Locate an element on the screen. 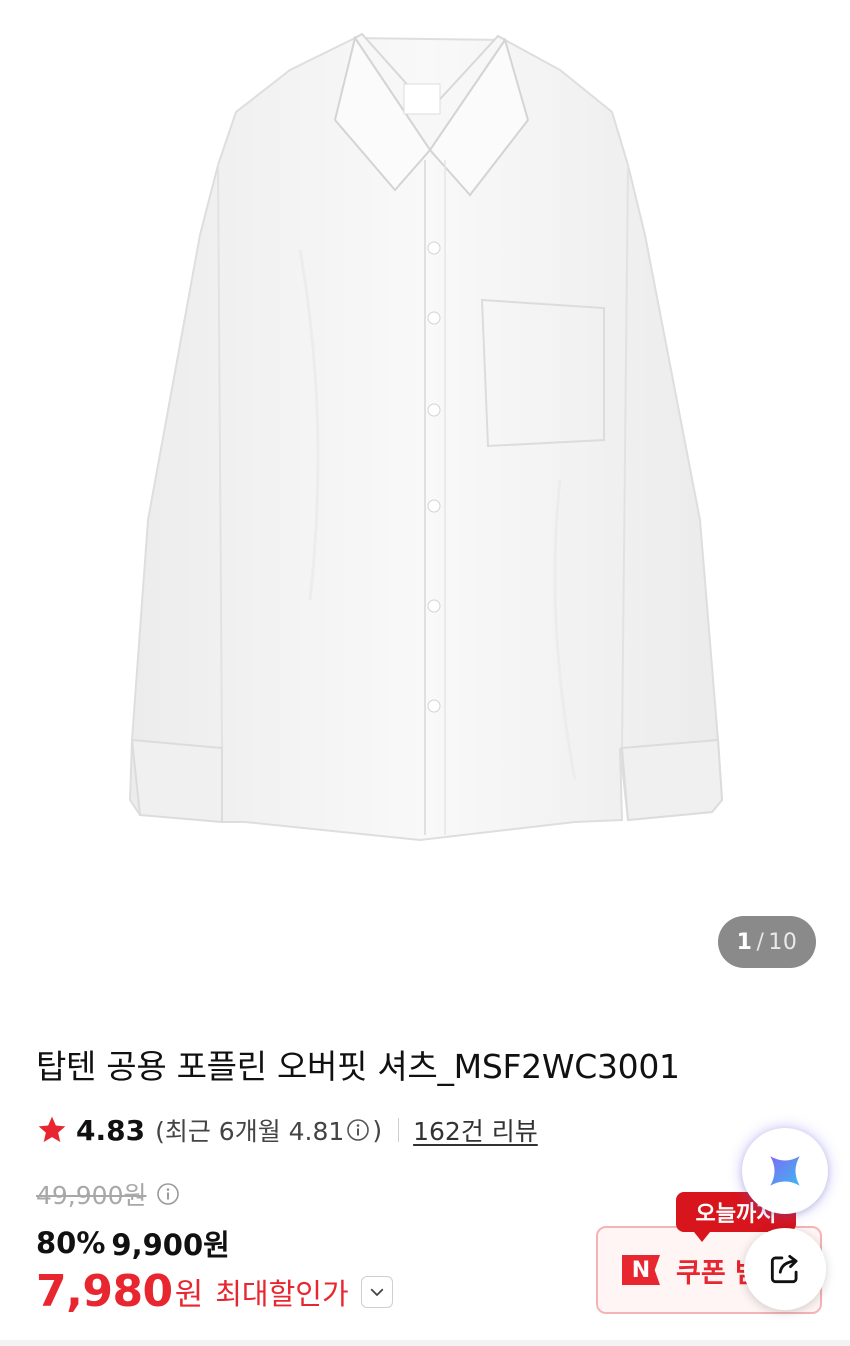  chevron-down-icon is located at coordinates (376, 1292).